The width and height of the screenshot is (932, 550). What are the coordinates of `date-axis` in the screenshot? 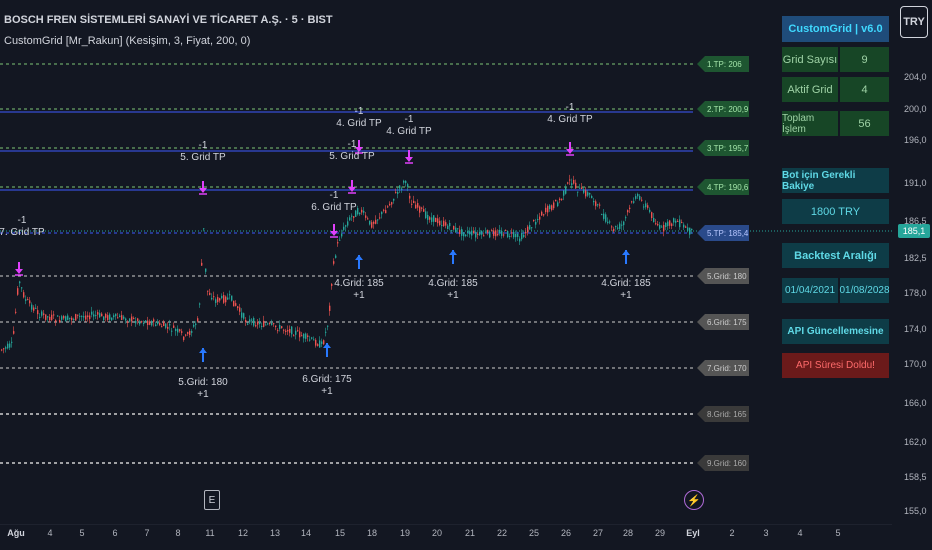 It's located at (446, 537).